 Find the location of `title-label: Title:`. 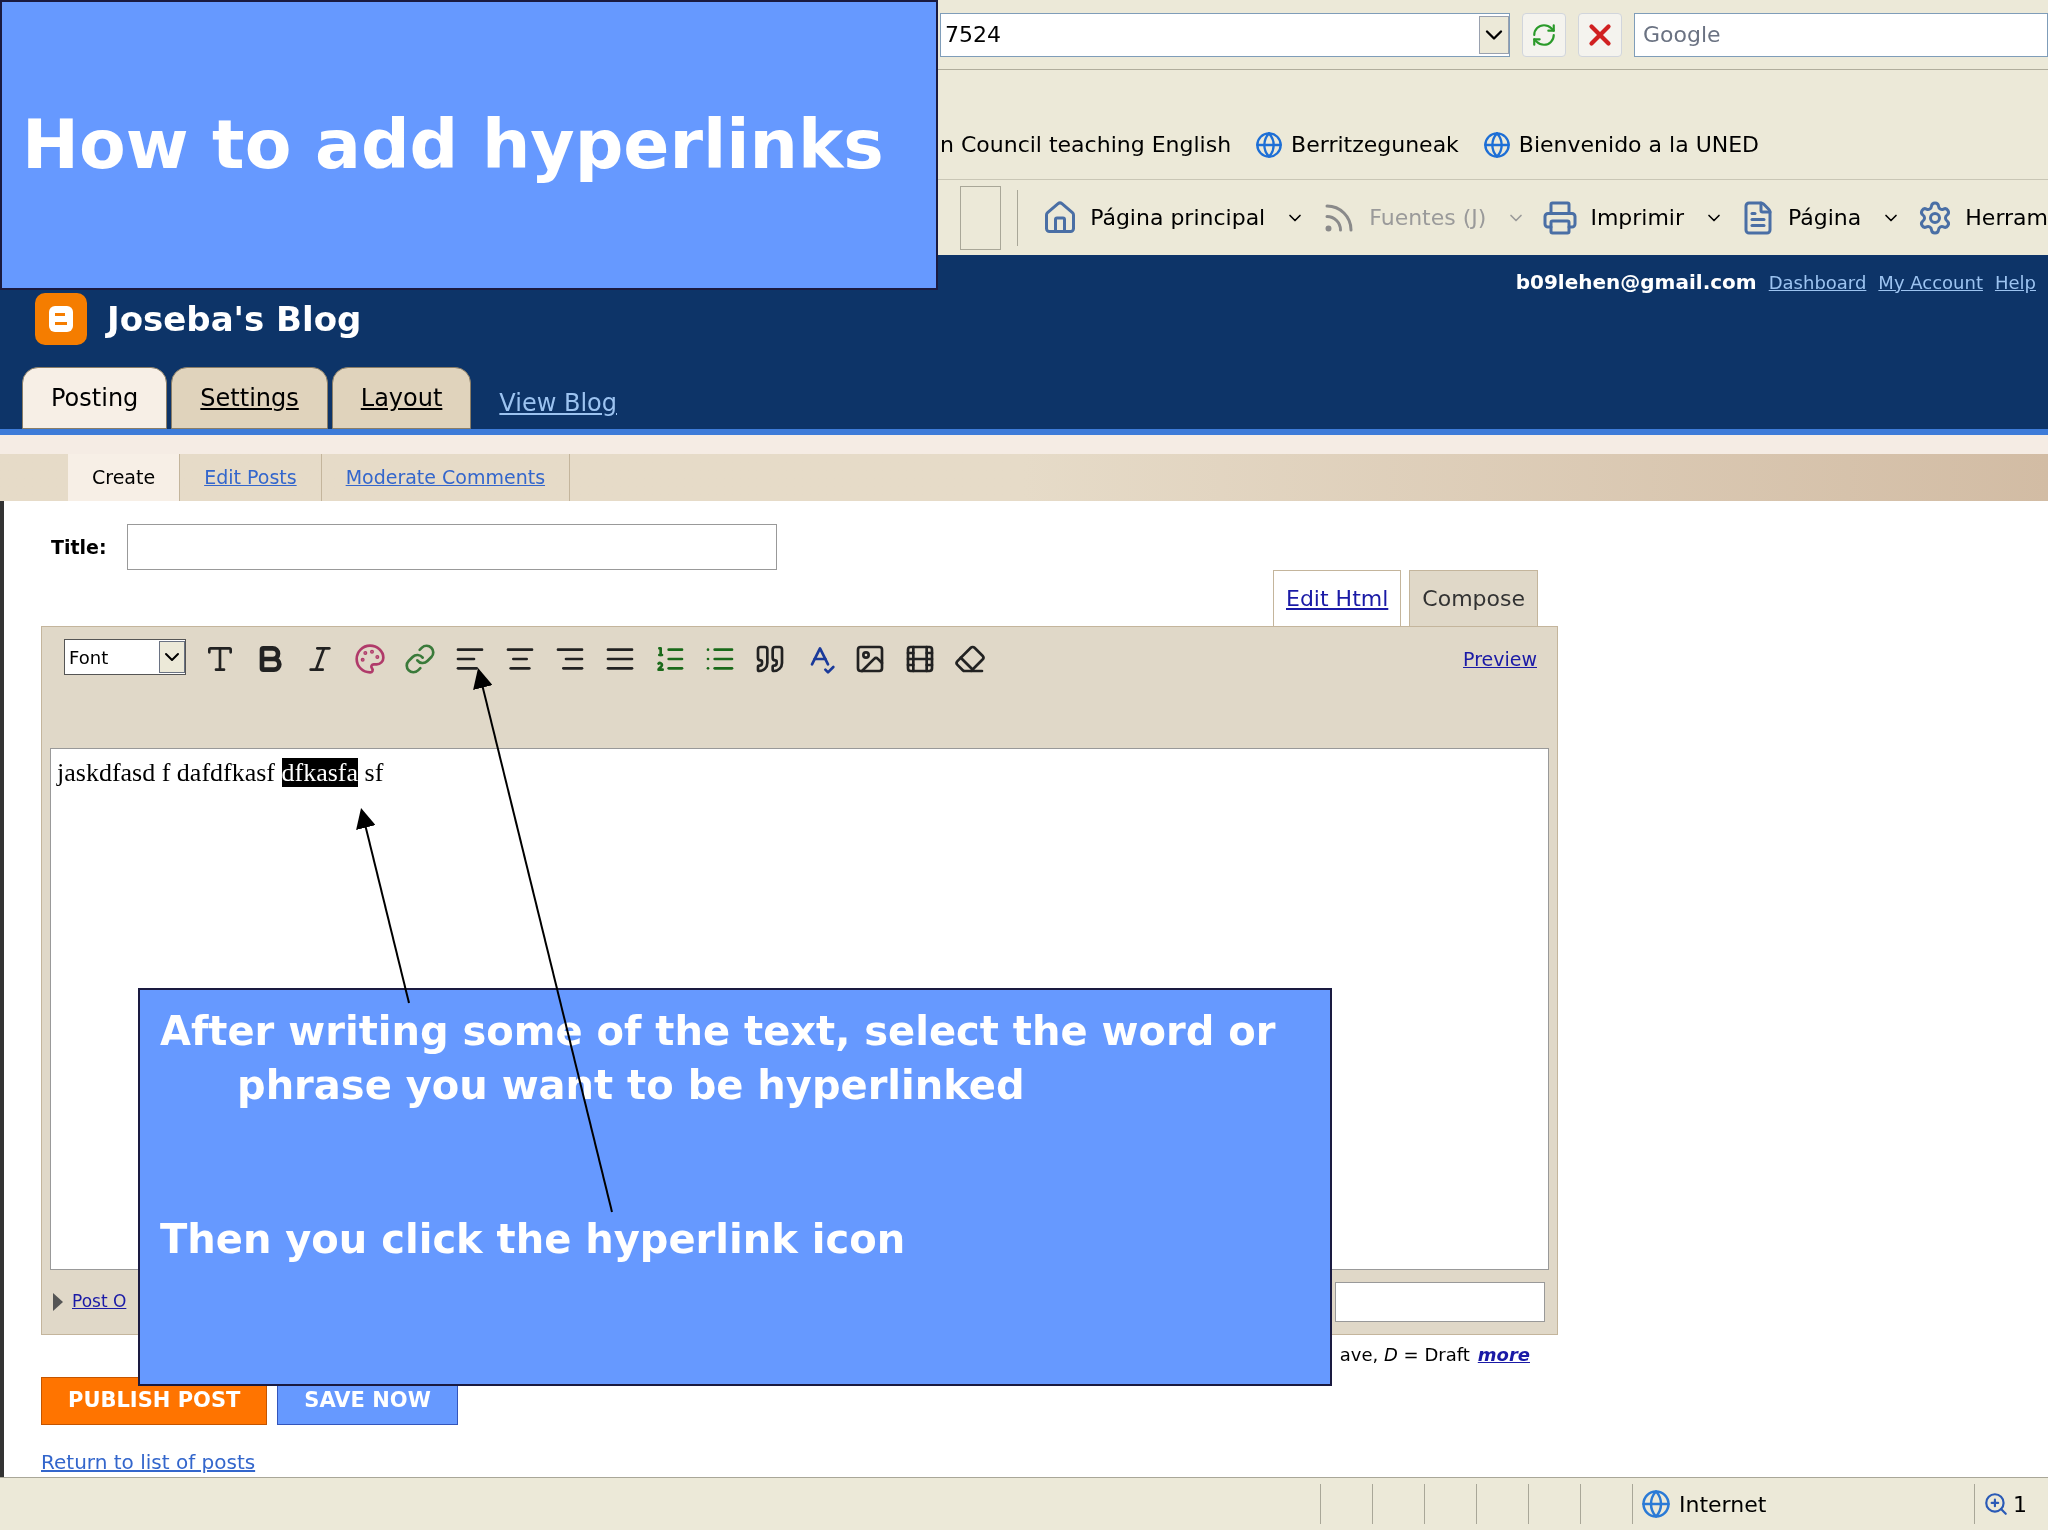

title-label: Title: is located at coordinates (79, 547).